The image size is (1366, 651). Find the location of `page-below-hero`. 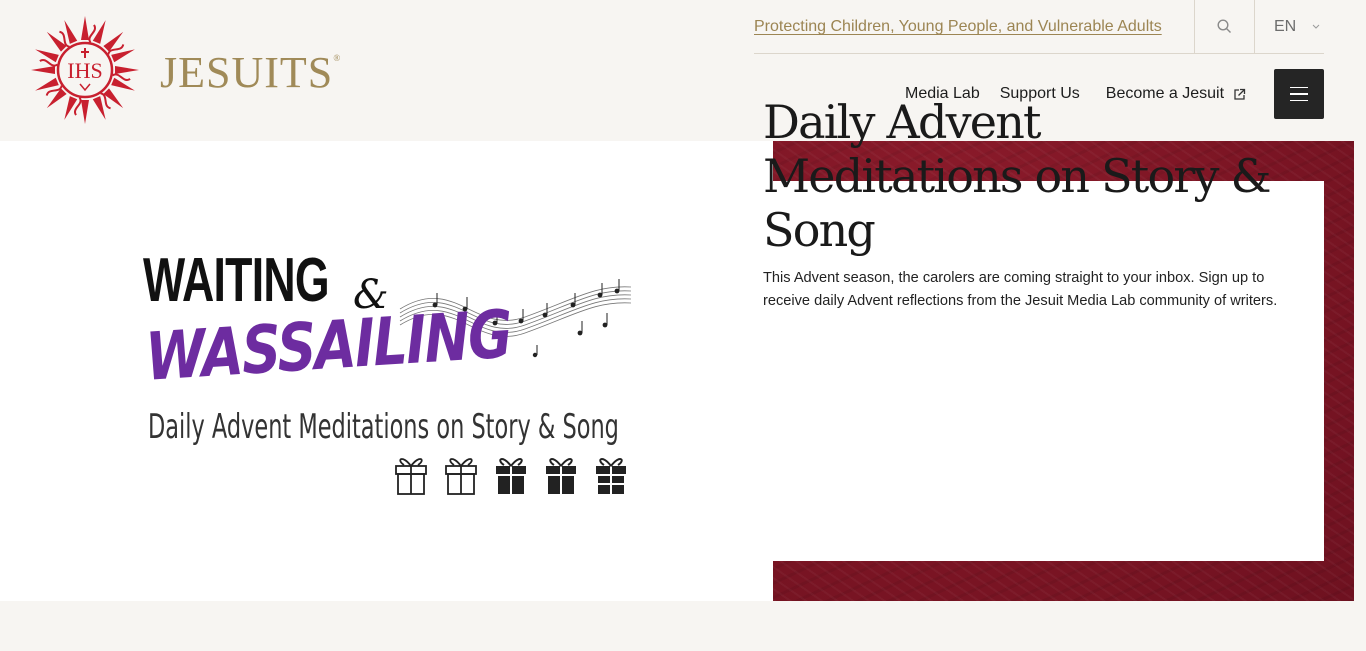

page-below-hero is located at coordinates (683, 626).